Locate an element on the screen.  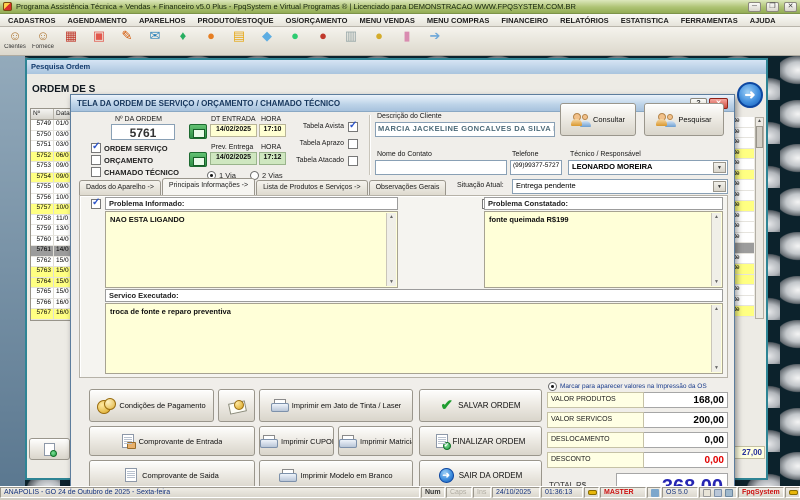
tab-principais-informa-es: Principais Informações -> is located at coordinates (208, 186).